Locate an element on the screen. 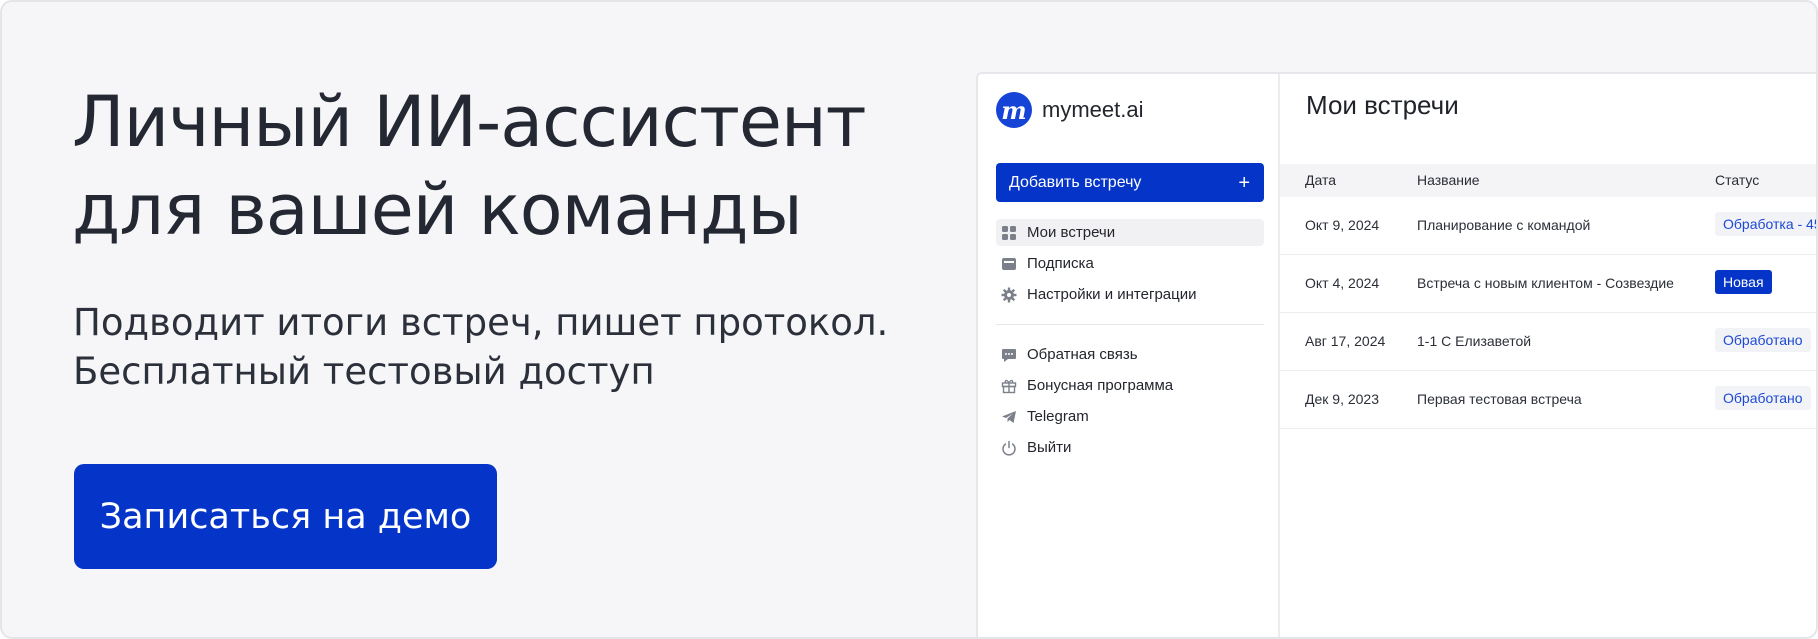 The height and width of the screenshot is (639, 1818). column-header-name: Название is located at coordinates (1448, 180).